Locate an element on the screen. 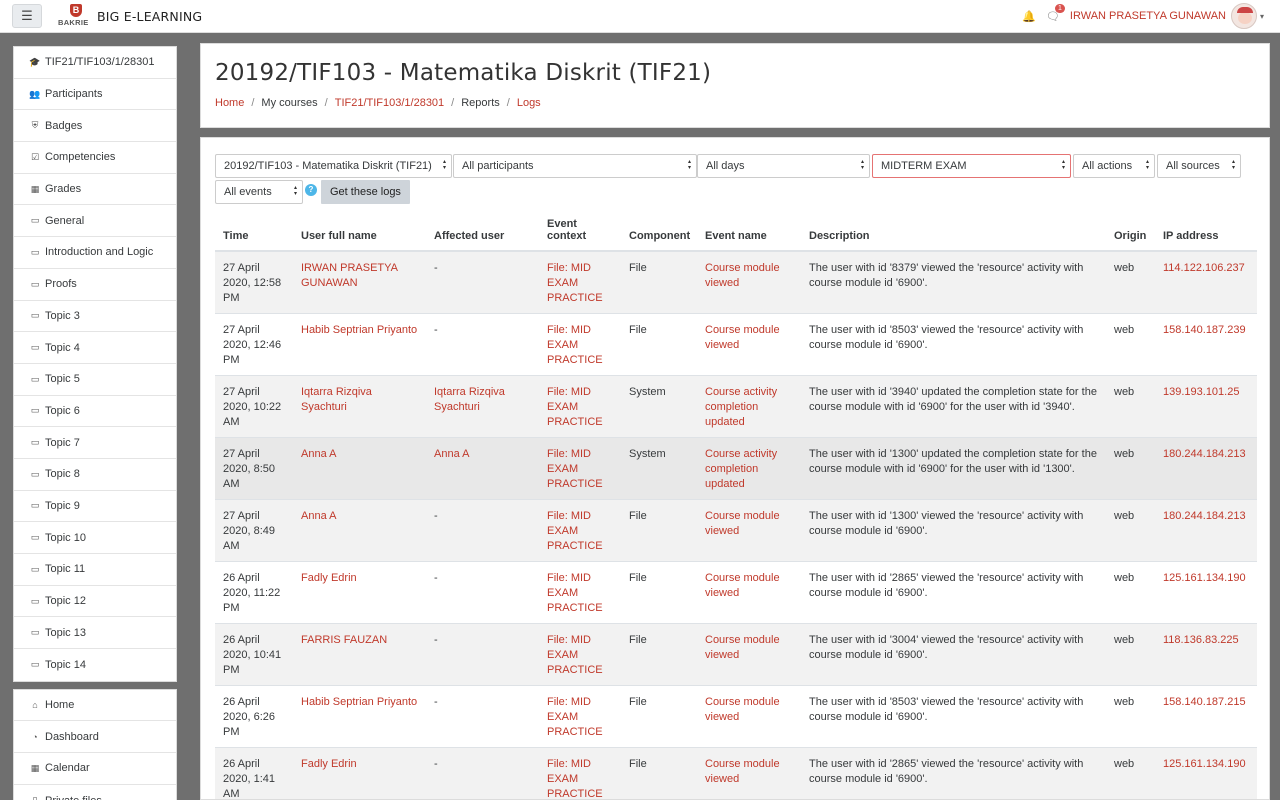  nav-item: ◔ Dashboard is located at coordinates (95, 737).